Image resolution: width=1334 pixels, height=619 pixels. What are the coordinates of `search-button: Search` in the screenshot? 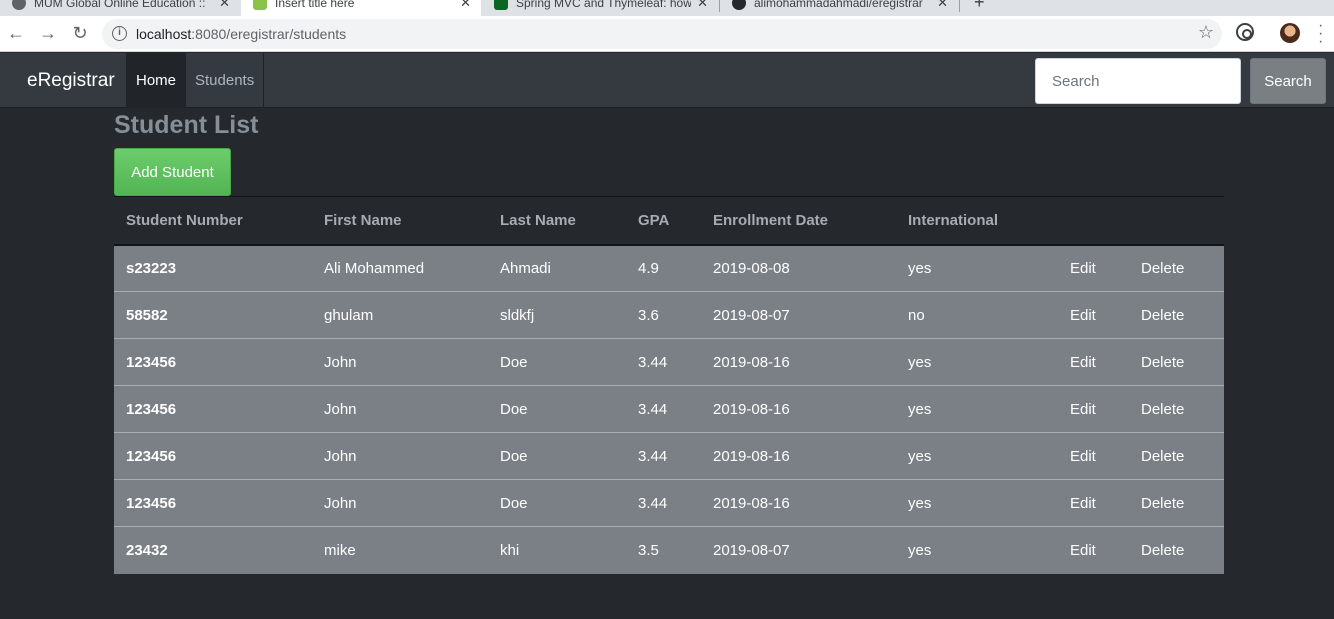 It's located at (1288, 81).